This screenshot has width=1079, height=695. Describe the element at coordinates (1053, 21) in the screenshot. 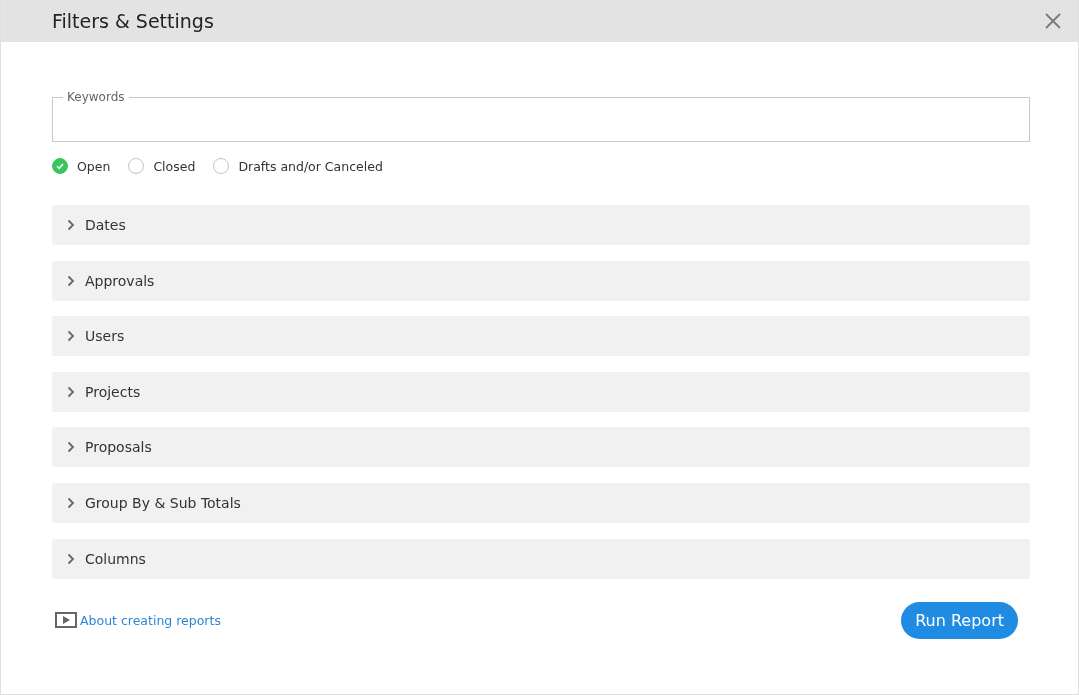

I see `close-icon` at that location.